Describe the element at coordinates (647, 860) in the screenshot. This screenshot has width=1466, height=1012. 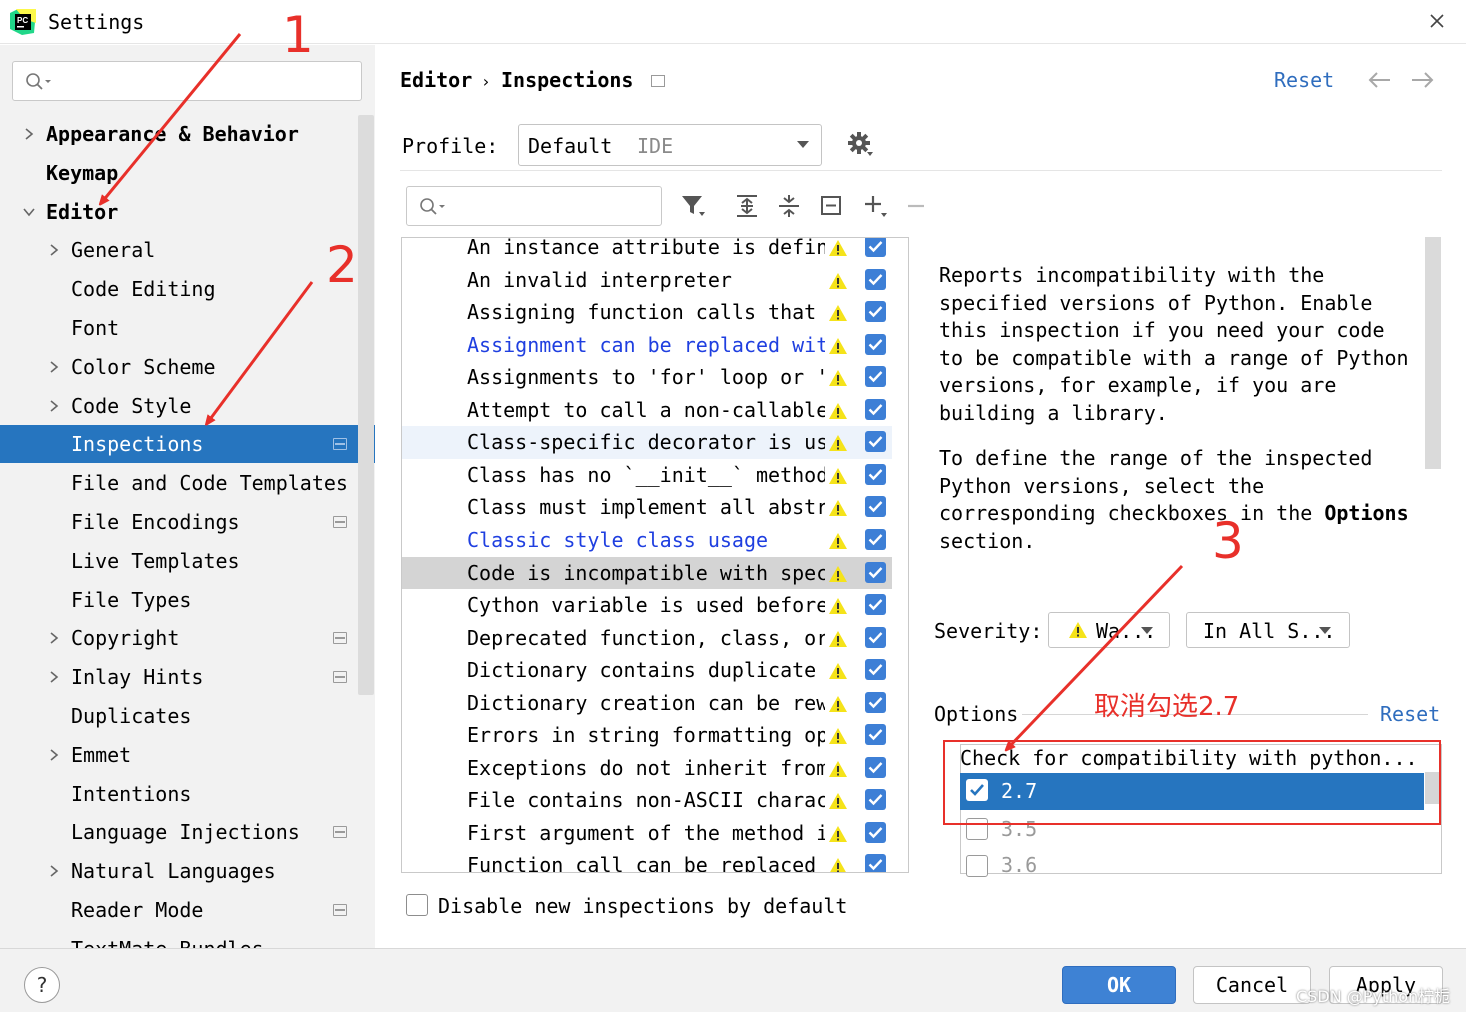
I see `inspection-row: Function call can be replaced` at that location.